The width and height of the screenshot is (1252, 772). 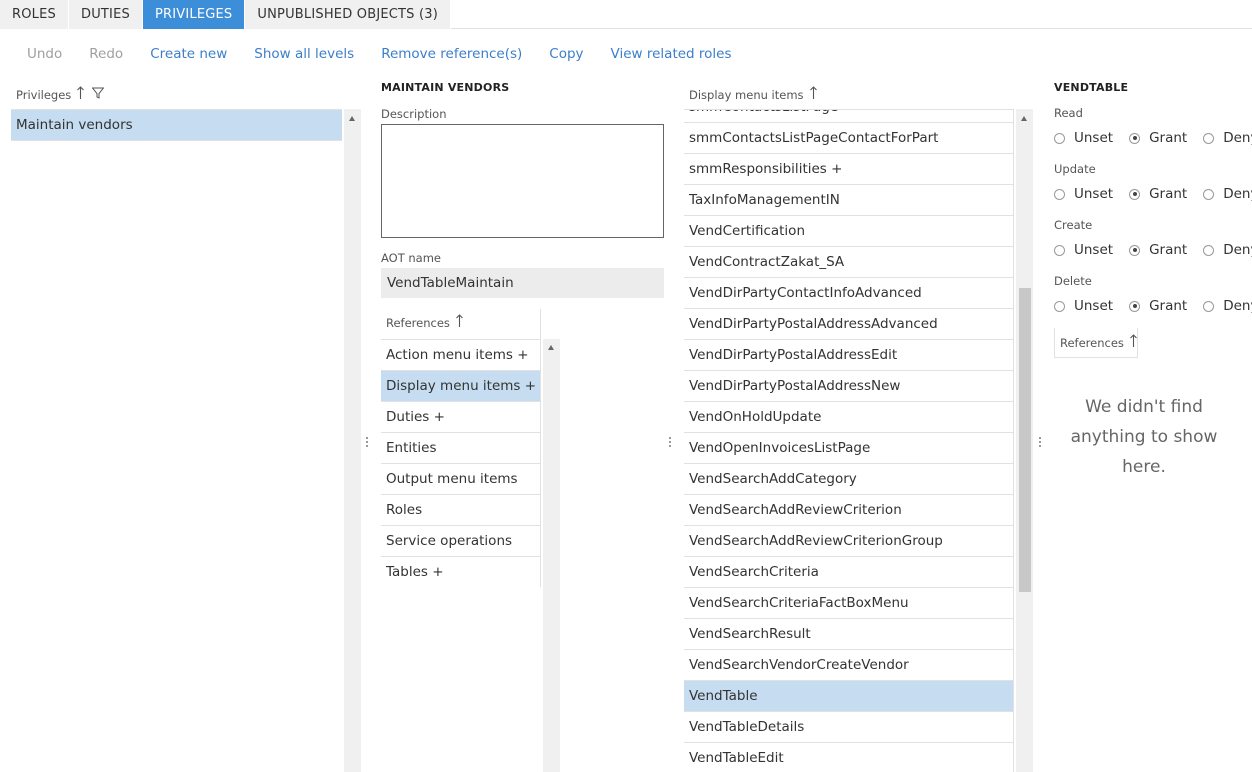 What do you see at coordinates (551, 555) in the screenshot?
I see `references-scrollbar` at bounding box center [551, 555].